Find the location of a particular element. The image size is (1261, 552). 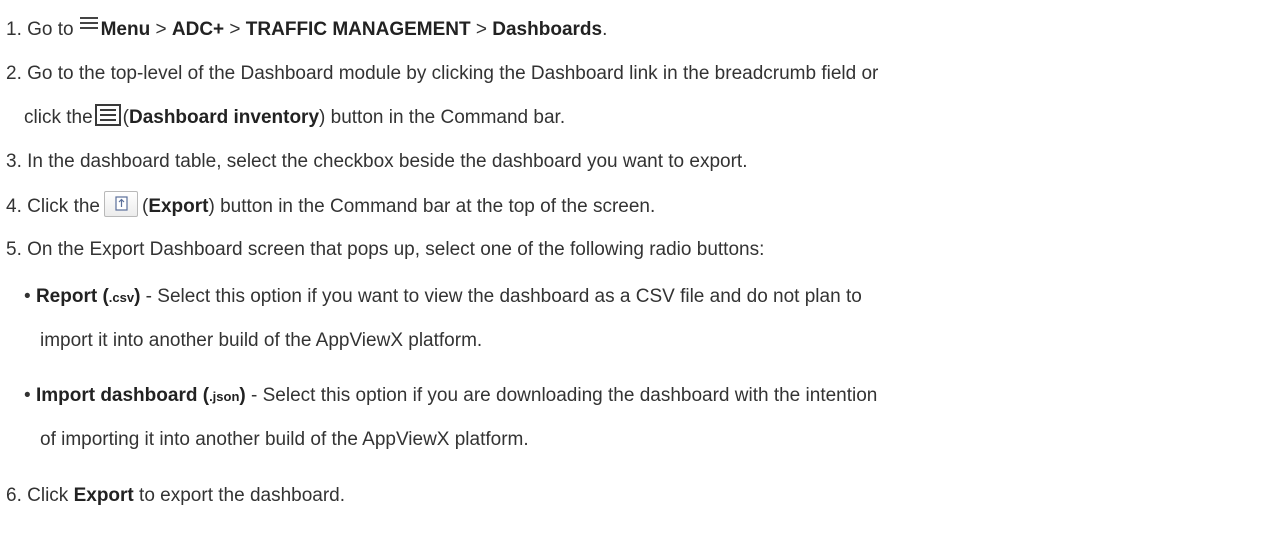

import-label: Import dashboard ( is located at coordinates (122, 395).